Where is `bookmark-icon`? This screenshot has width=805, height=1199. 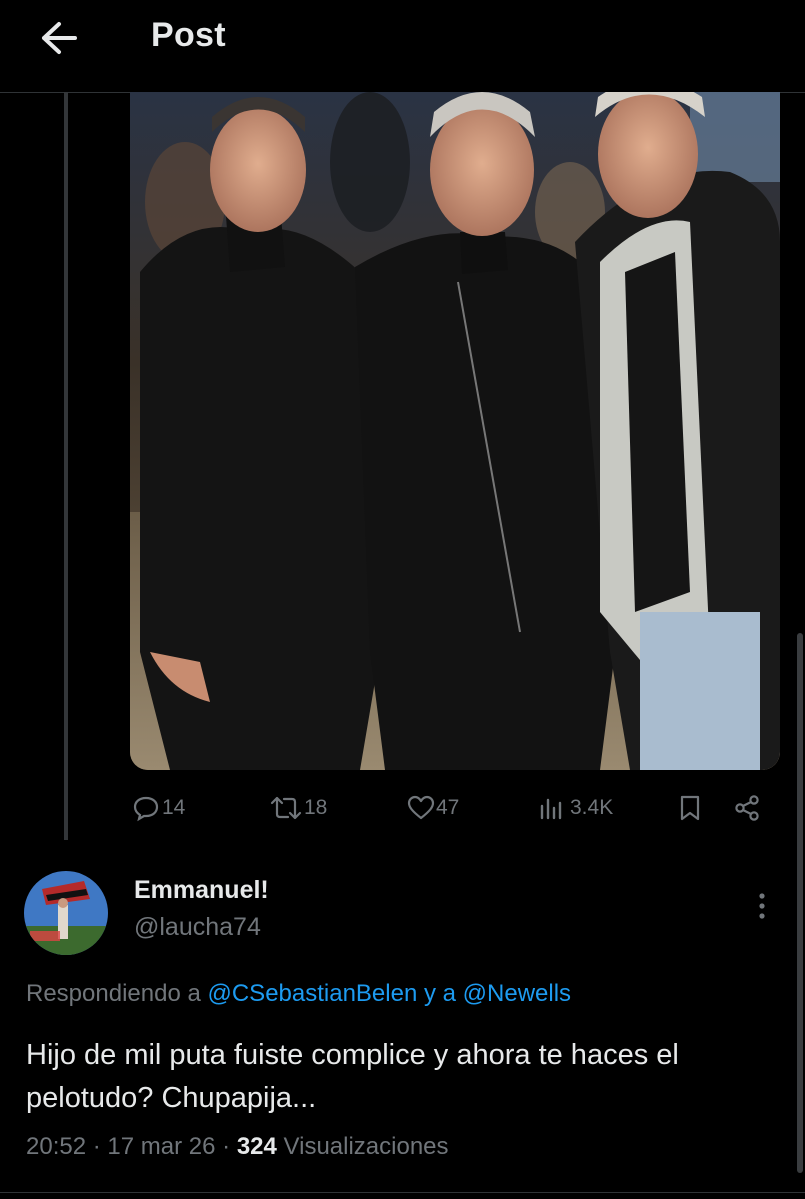
bookmark-icon is located at coordinates (690, 808).